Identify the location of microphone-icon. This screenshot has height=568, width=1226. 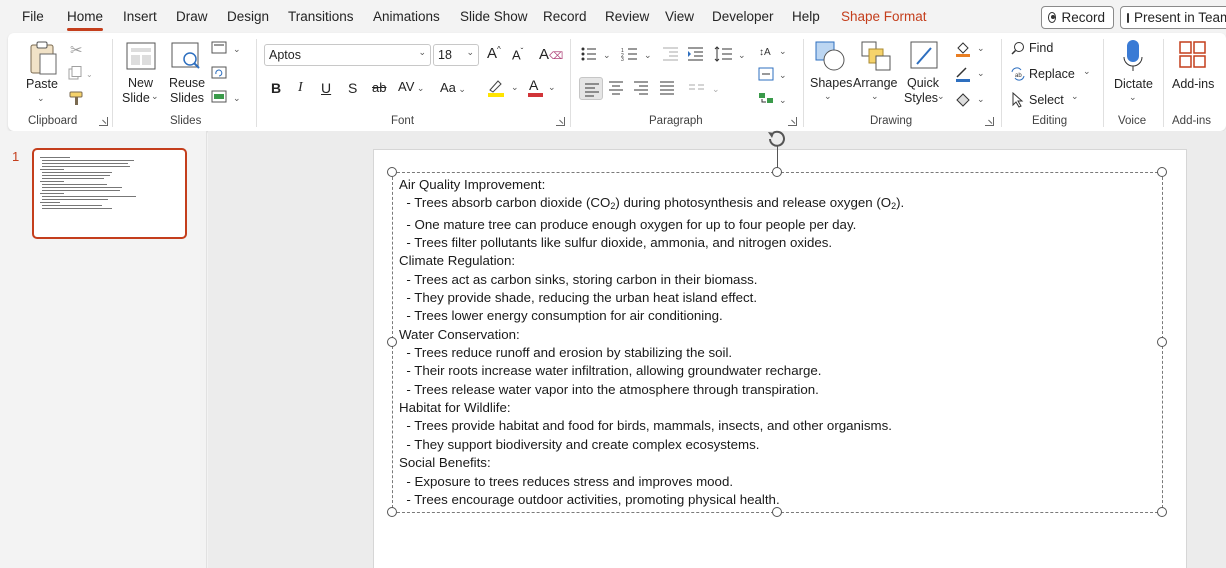
(1133, 58).